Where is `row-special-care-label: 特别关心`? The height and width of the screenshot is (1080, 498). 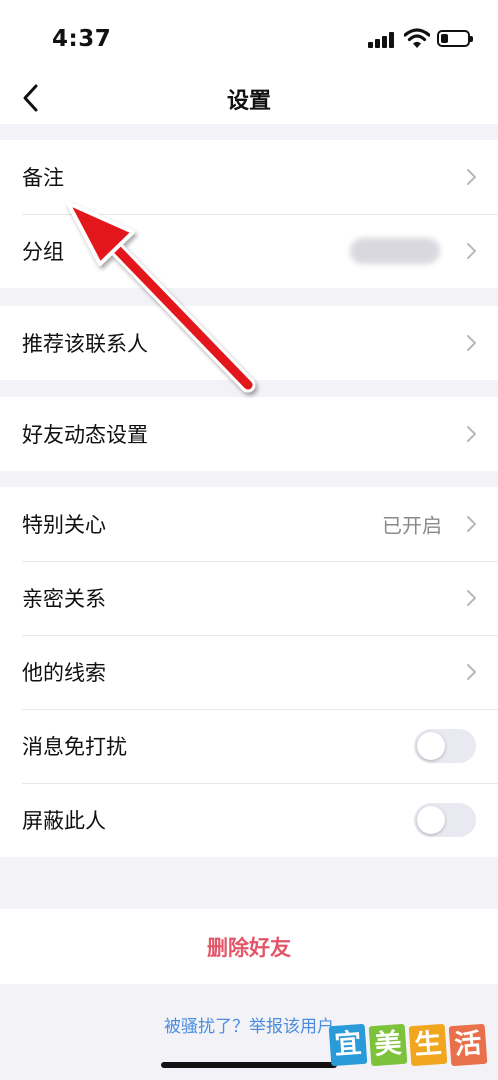 row-special-care-label: 特别关心 is located at coordinates (64, 525).